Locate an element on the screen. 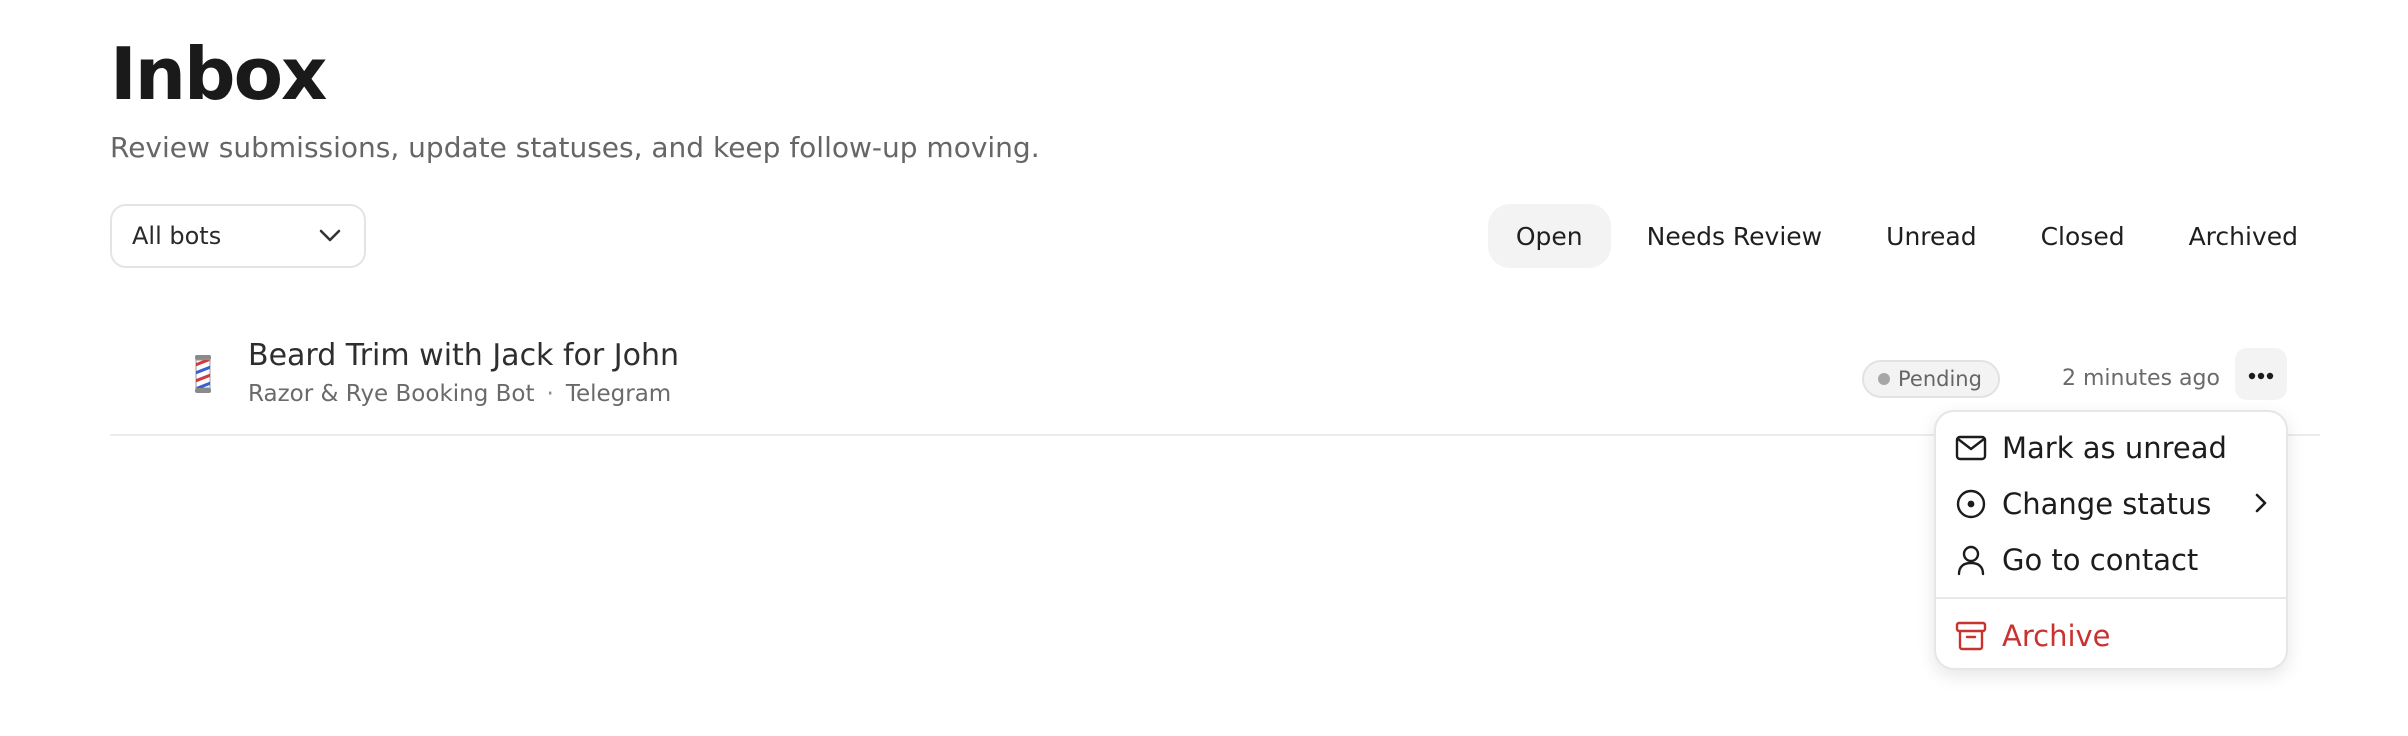  user-icon is located at coordinates (1971, 560).